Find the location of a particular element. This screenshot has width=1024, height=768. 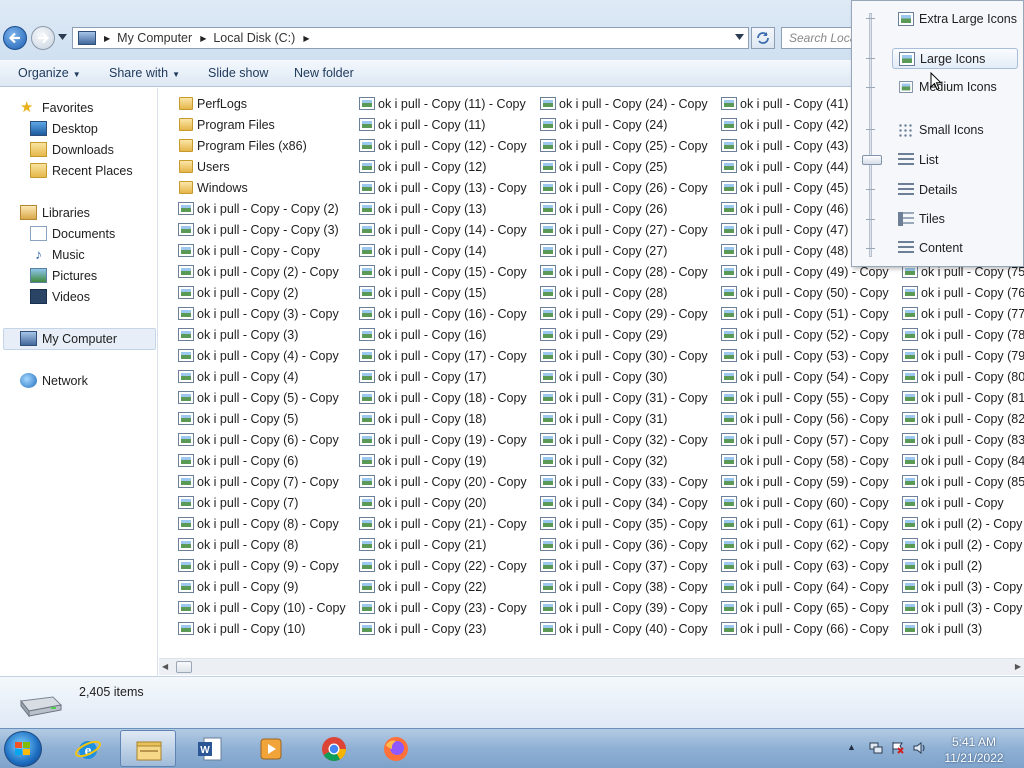

file-item: ok i pull - Copy (52) - Copy is located at coordinates (811, 334).